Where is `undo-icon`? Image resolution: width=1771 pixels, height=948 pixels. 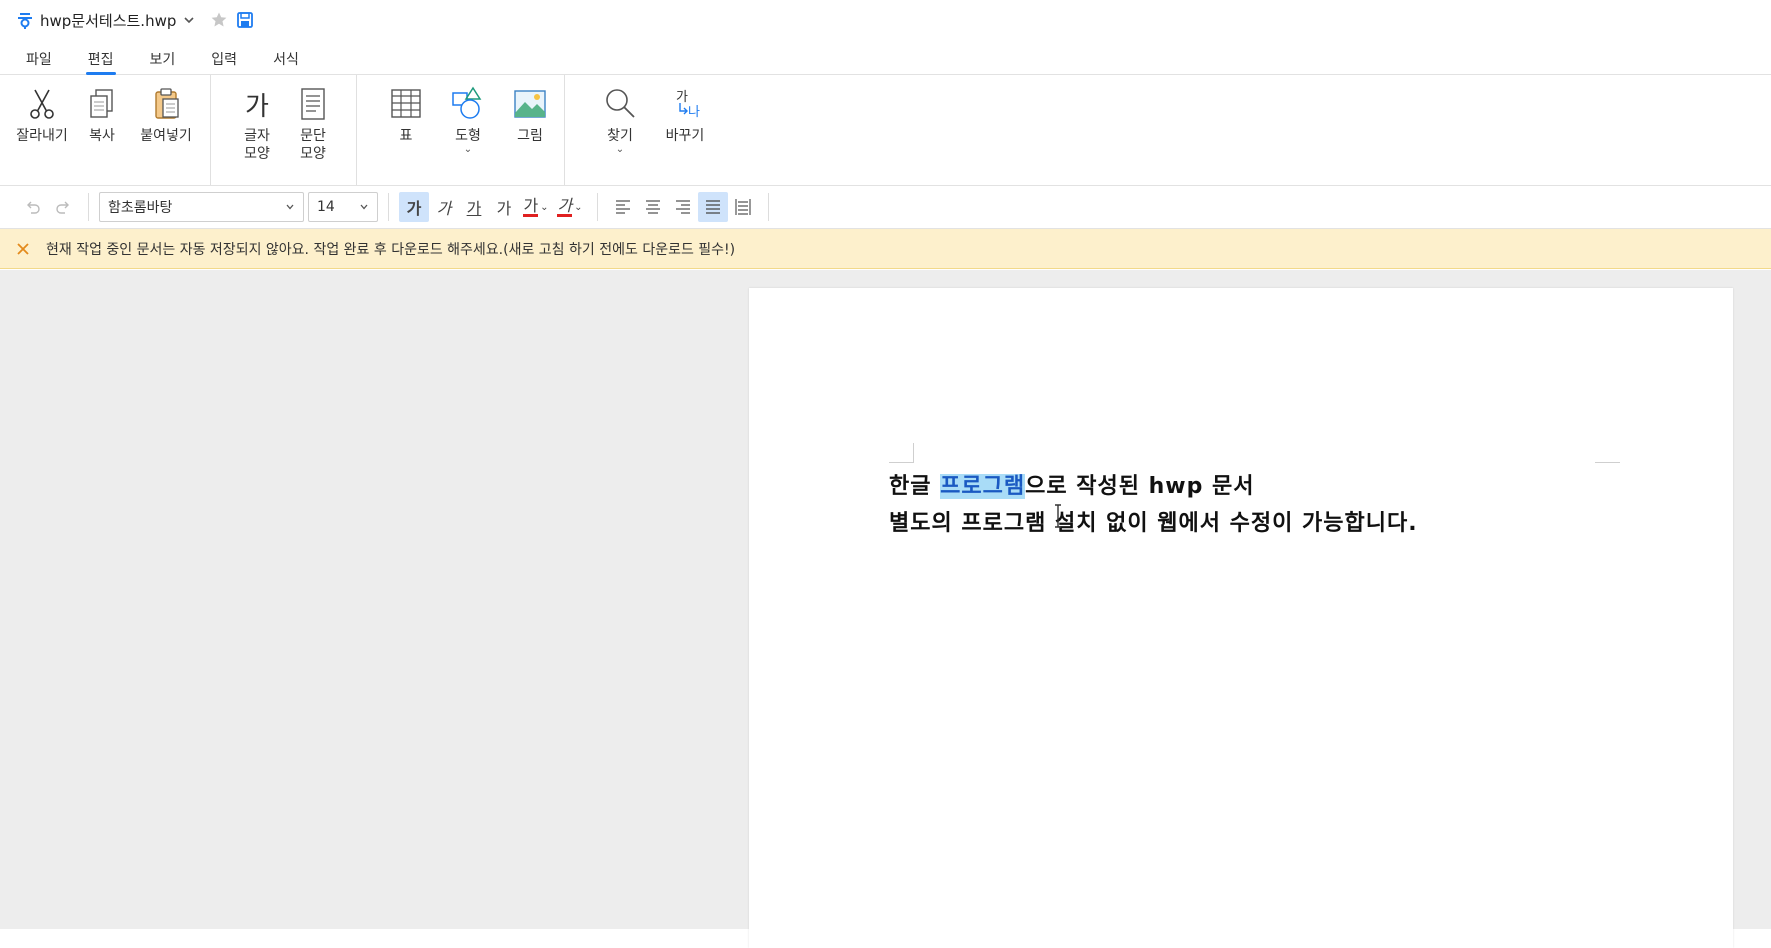
undo-icon is located at coordinates (33, 207).